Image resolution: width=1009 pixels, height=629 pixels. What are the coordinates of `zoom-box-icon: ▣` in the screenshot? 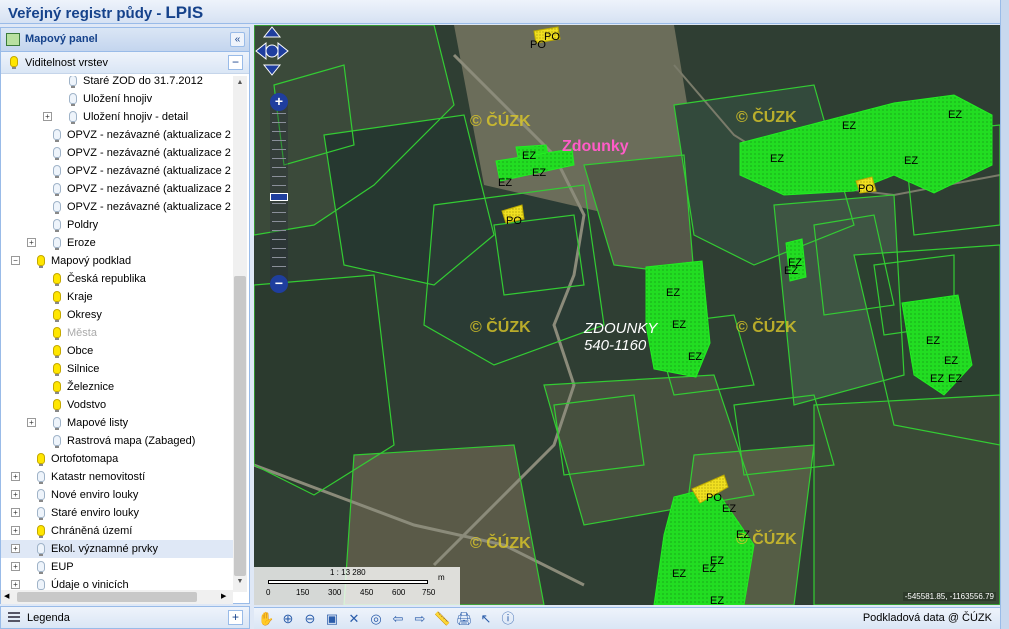 It's located at (332, 619).